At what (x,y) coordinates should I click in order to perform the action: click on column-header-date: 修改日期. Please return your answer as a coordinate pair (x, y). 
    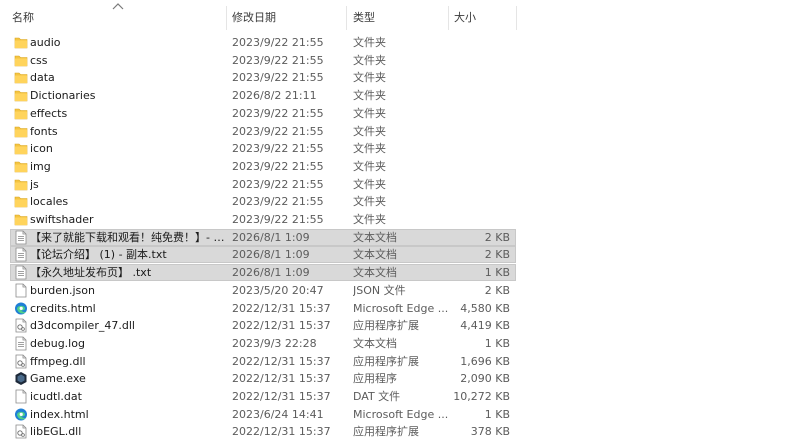
    Looking at the image, I should click on (254, 16).